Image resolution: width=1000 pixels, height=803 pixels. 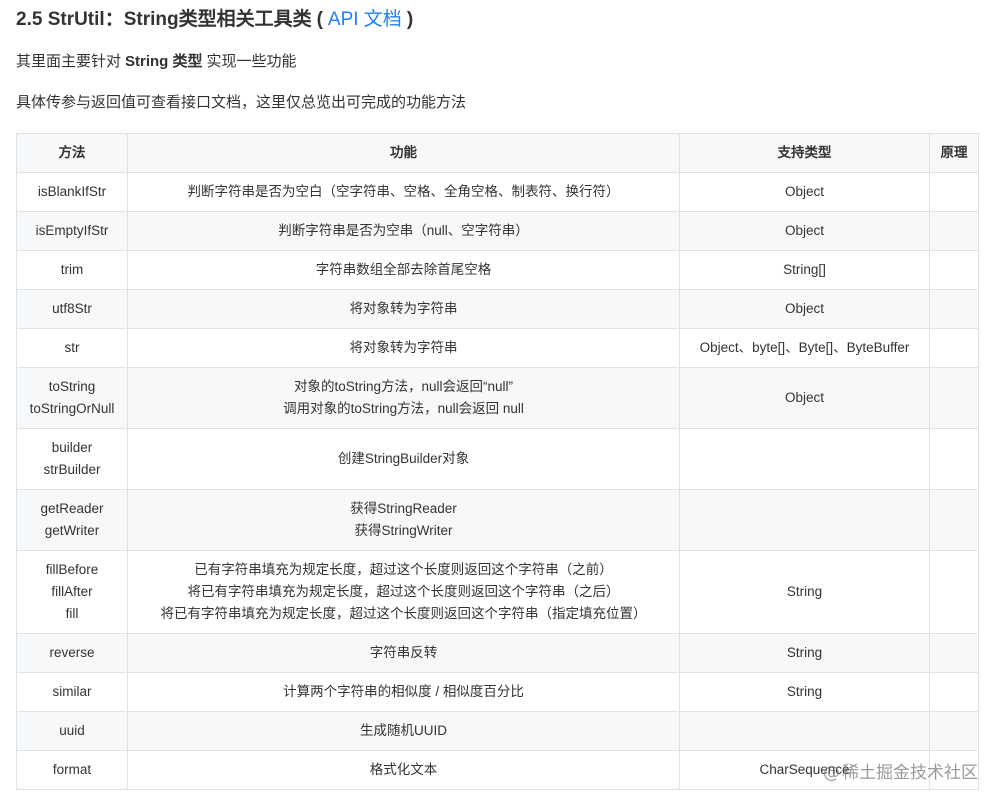 I want to click on types-cell: String[], so click(x=804, y=270).